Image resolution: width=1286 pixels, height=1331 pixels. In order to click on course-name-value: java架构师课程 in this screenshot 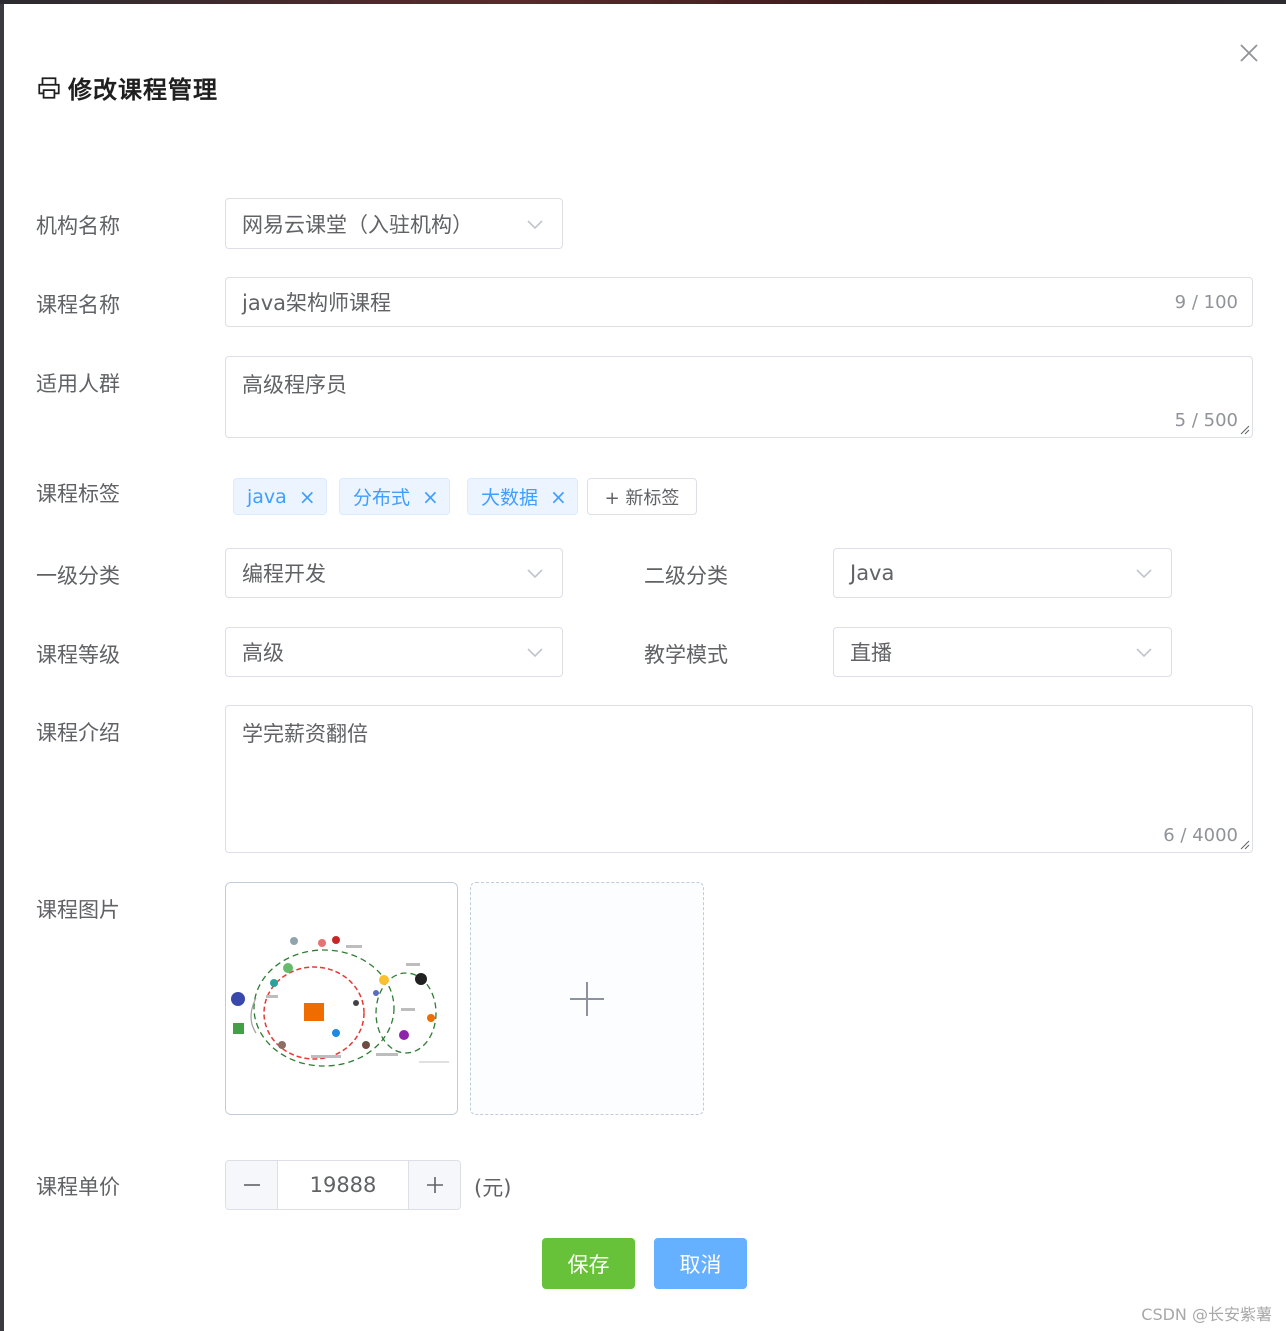, I will do `click(316, 303)`.